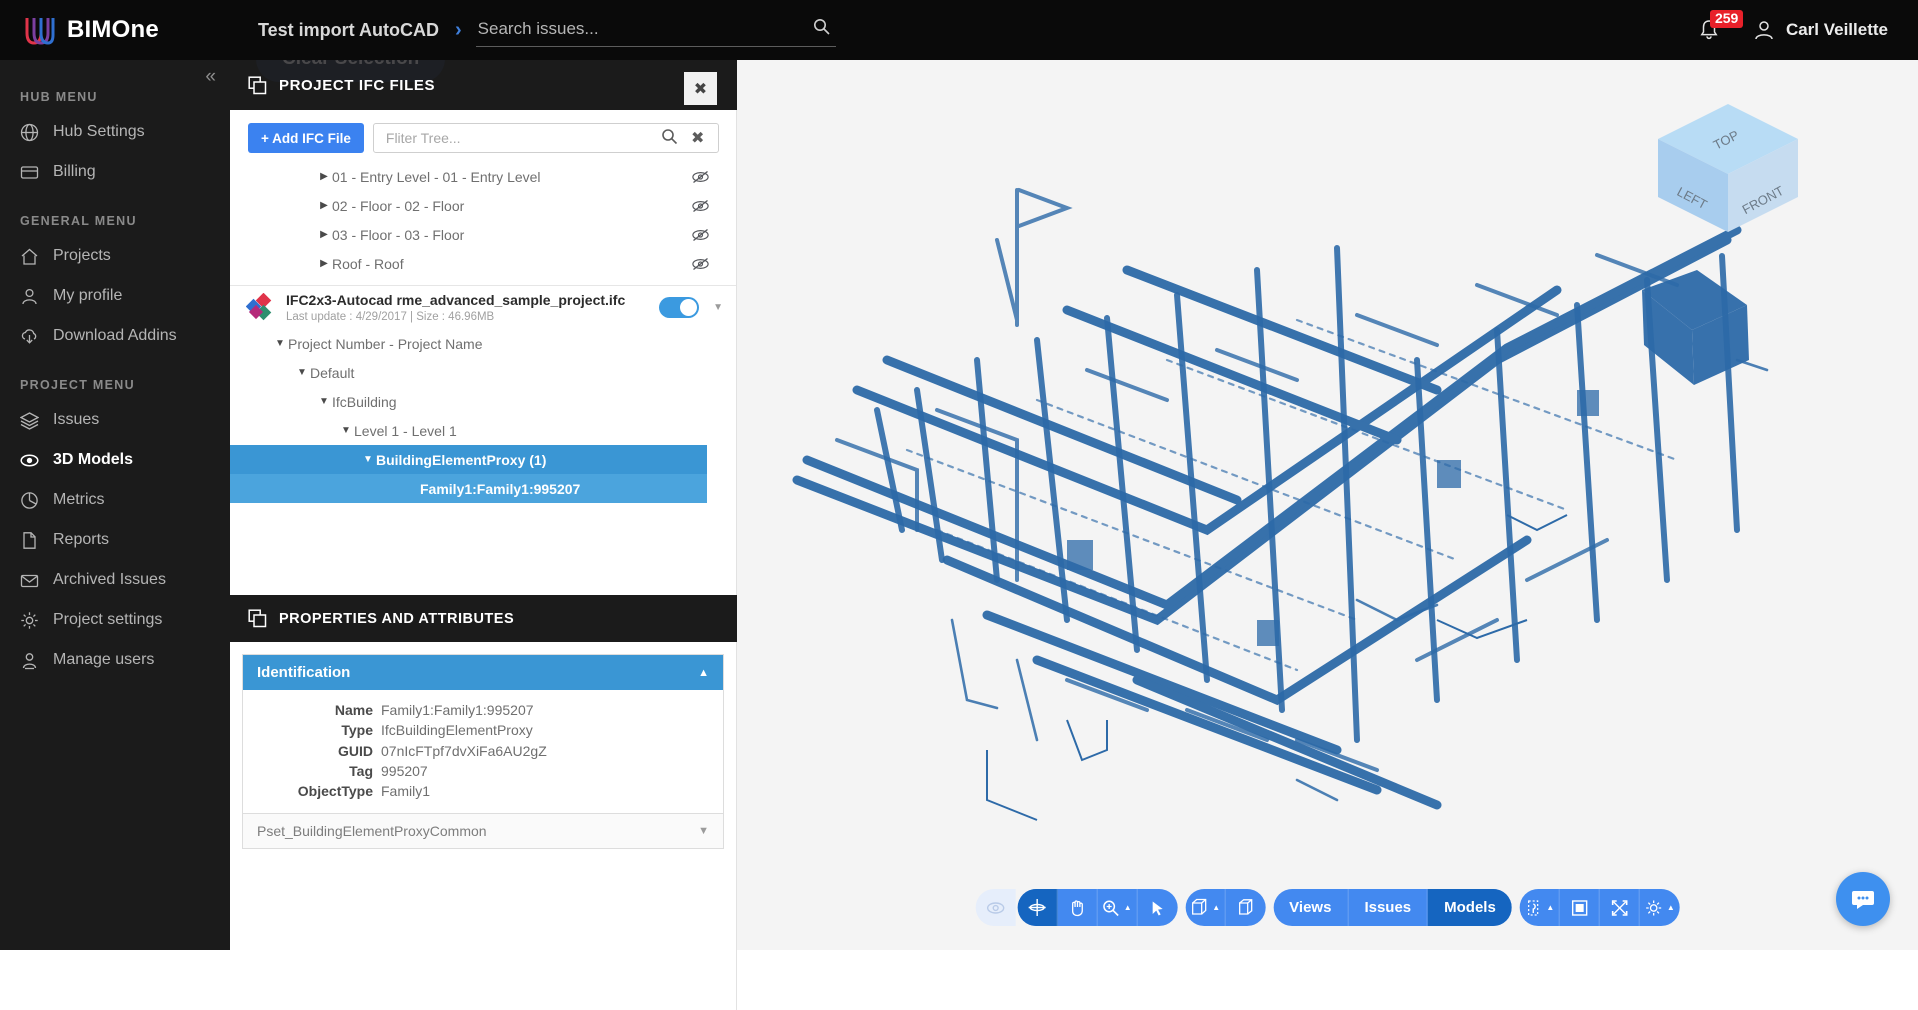 The image size is (1918, 1010). Describe the element at coordinates (483, 234) in the screenshot. I see `tree-node: ▶ 03 - Floor - 03 - Floor` at that location.